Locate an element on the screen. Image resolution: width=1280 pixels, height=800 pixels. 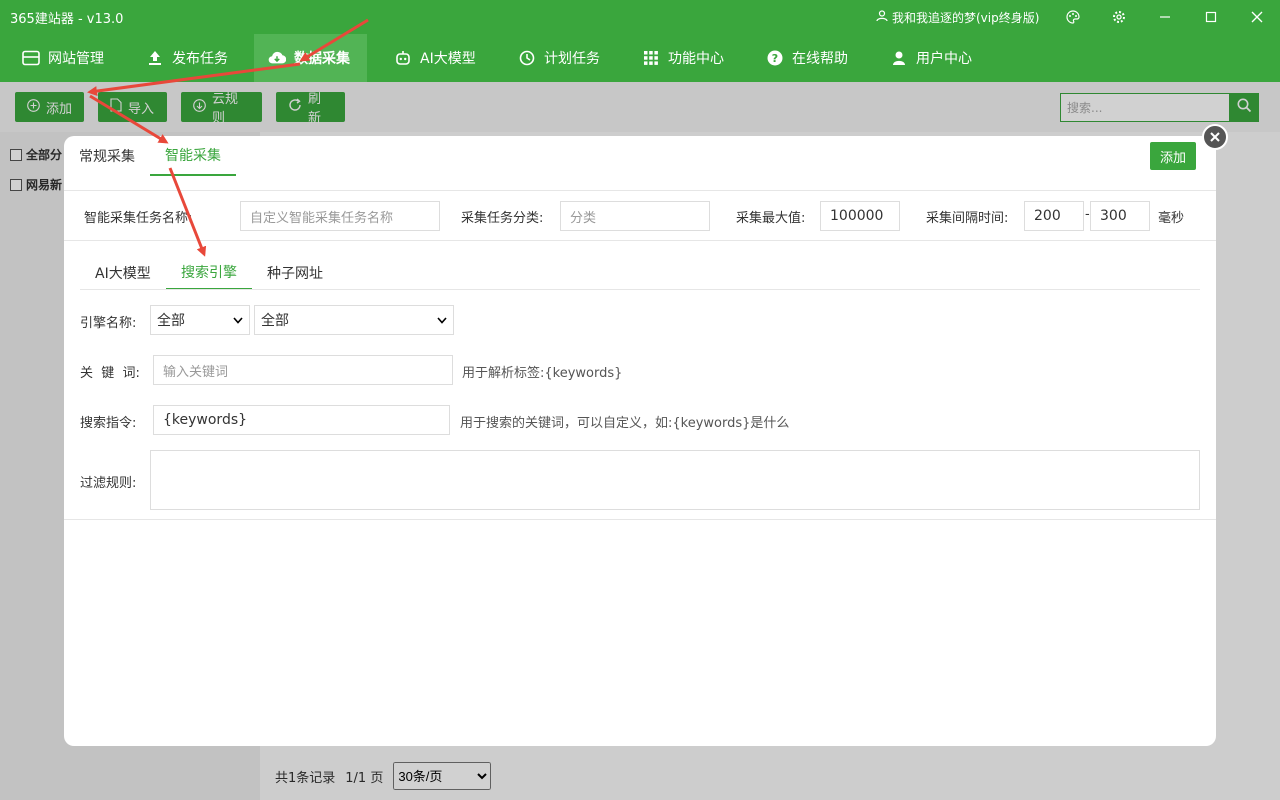
nav-publish-task: 发布任务 is located at coordinates (187, 58).